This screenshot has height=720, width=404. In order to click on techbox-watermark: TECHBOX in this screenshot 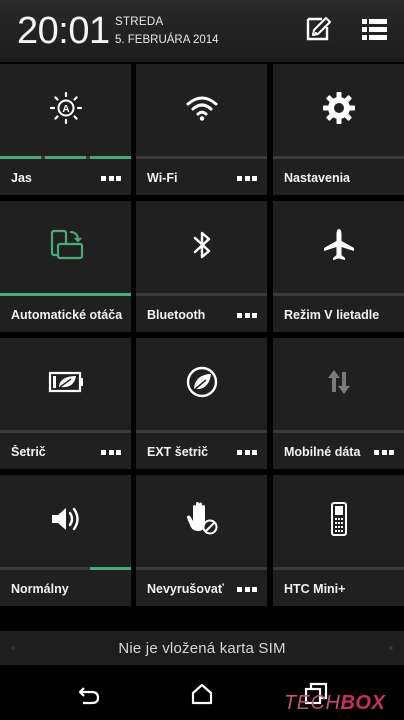, I will do `click(335, 703)`.